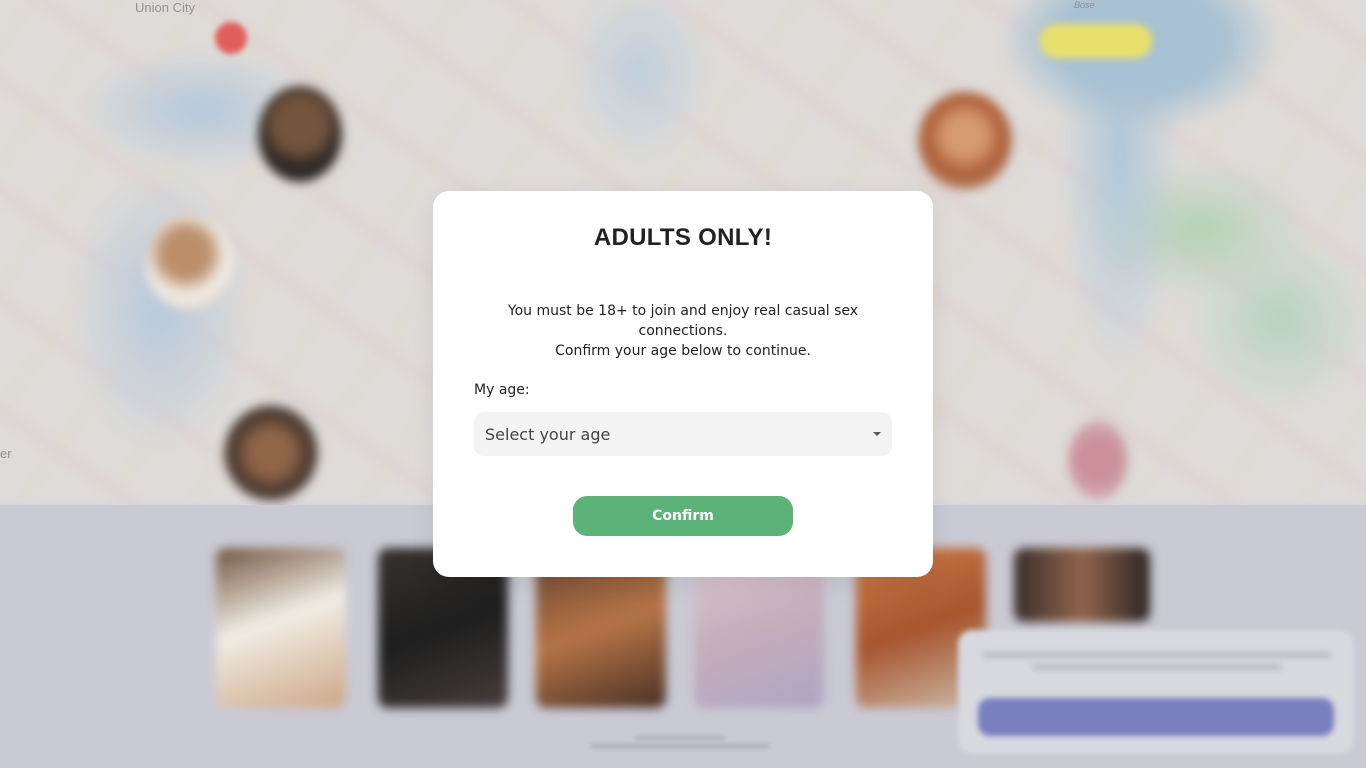 The height and width of the screenshot is (768, 1366). What do you see at coordinates (502, 390) in the screenshot?
I see `age-label: My age:` at bounding box center [502, 390].